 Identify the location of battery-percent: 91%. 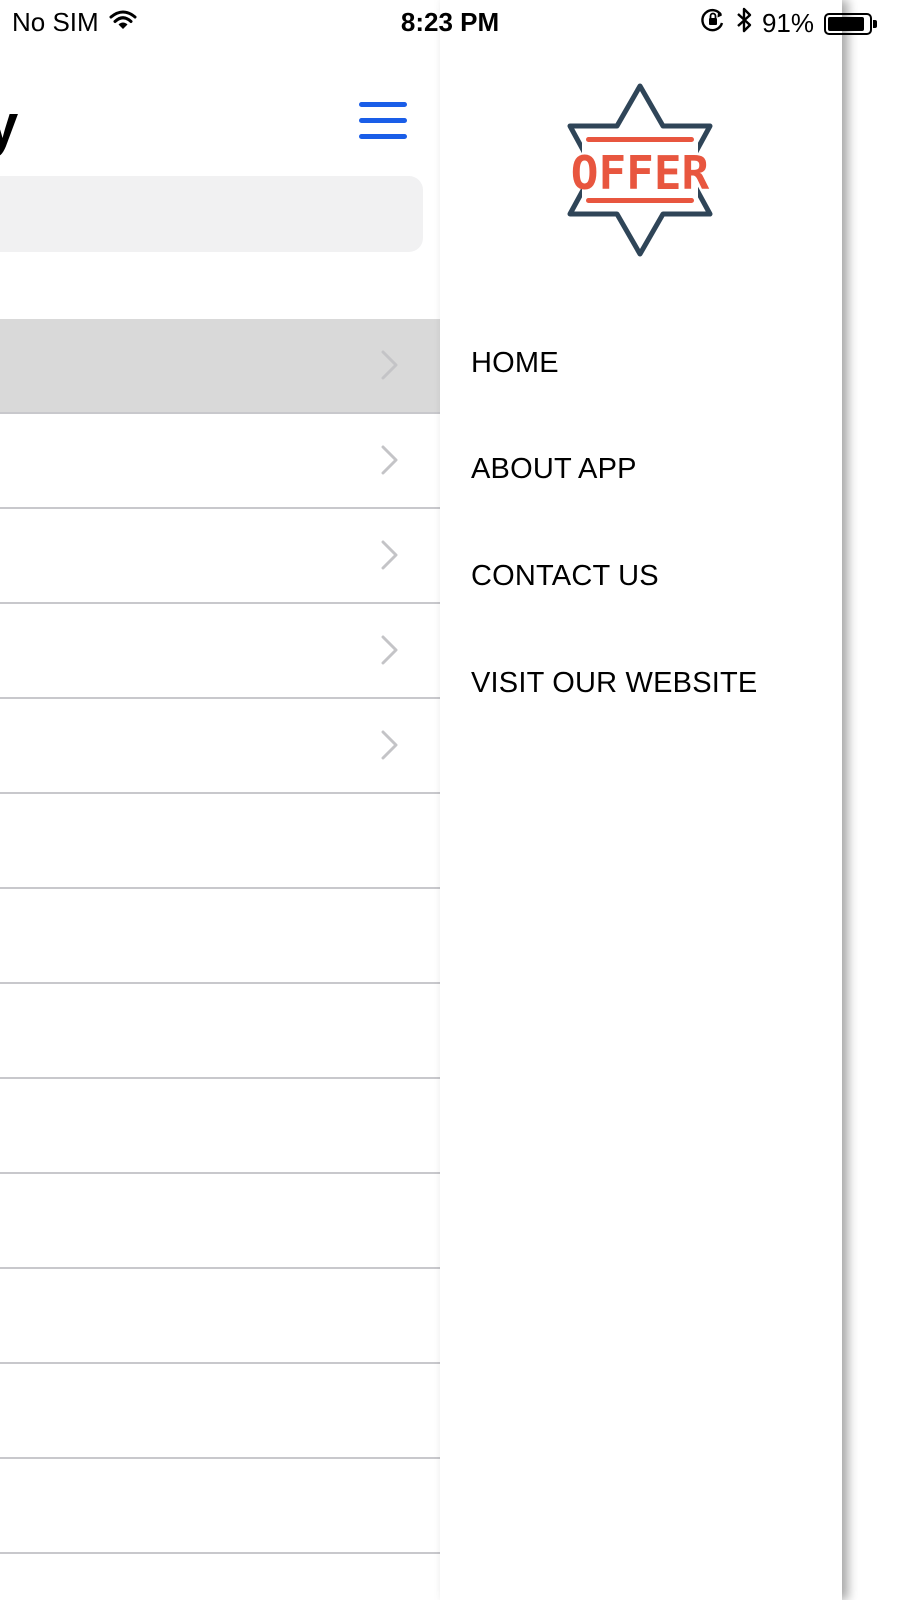
(787, 23).